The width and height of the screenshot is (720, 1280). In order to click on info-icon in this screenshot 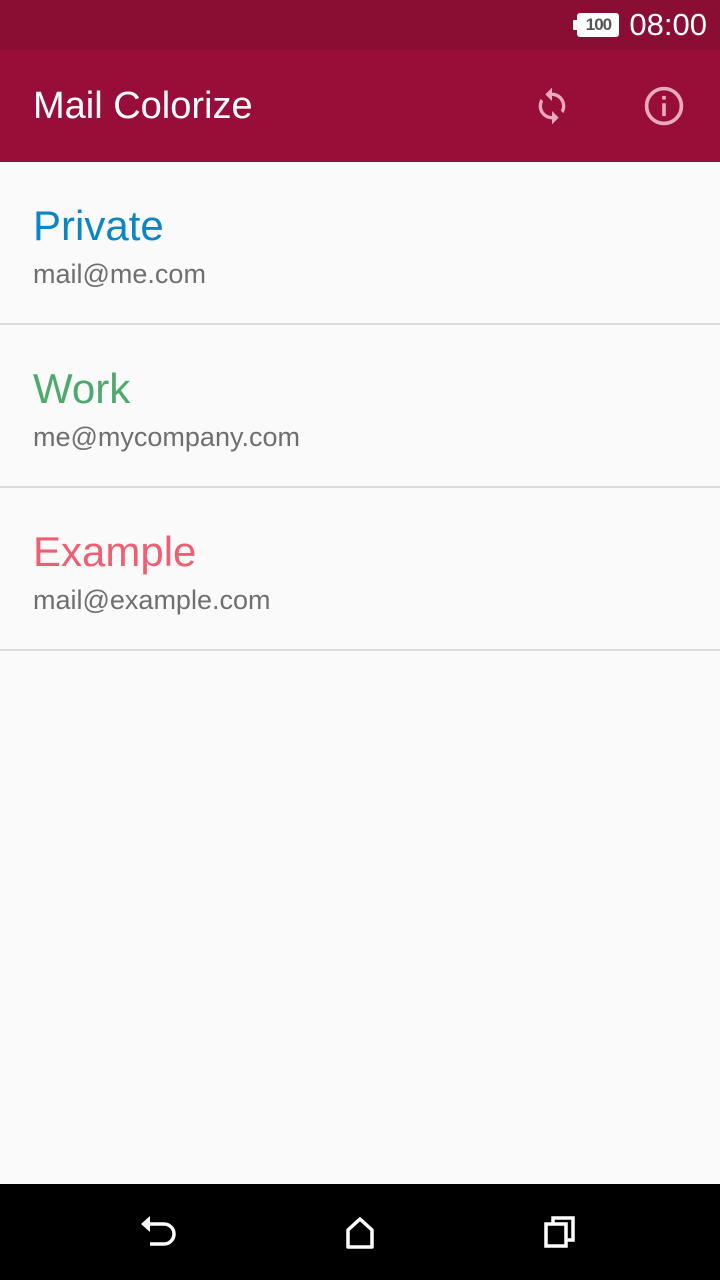, I will do `click(664, 106)`.